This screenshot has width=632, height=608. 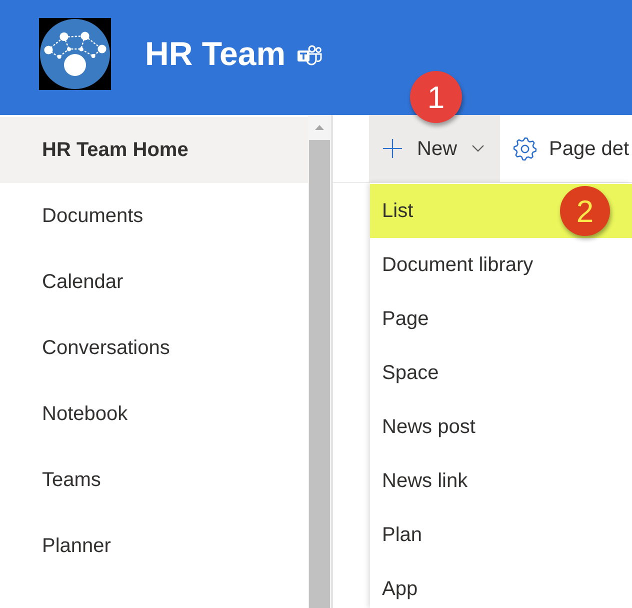 I want to click on menu-item: News post, so click(x=501, y=427).